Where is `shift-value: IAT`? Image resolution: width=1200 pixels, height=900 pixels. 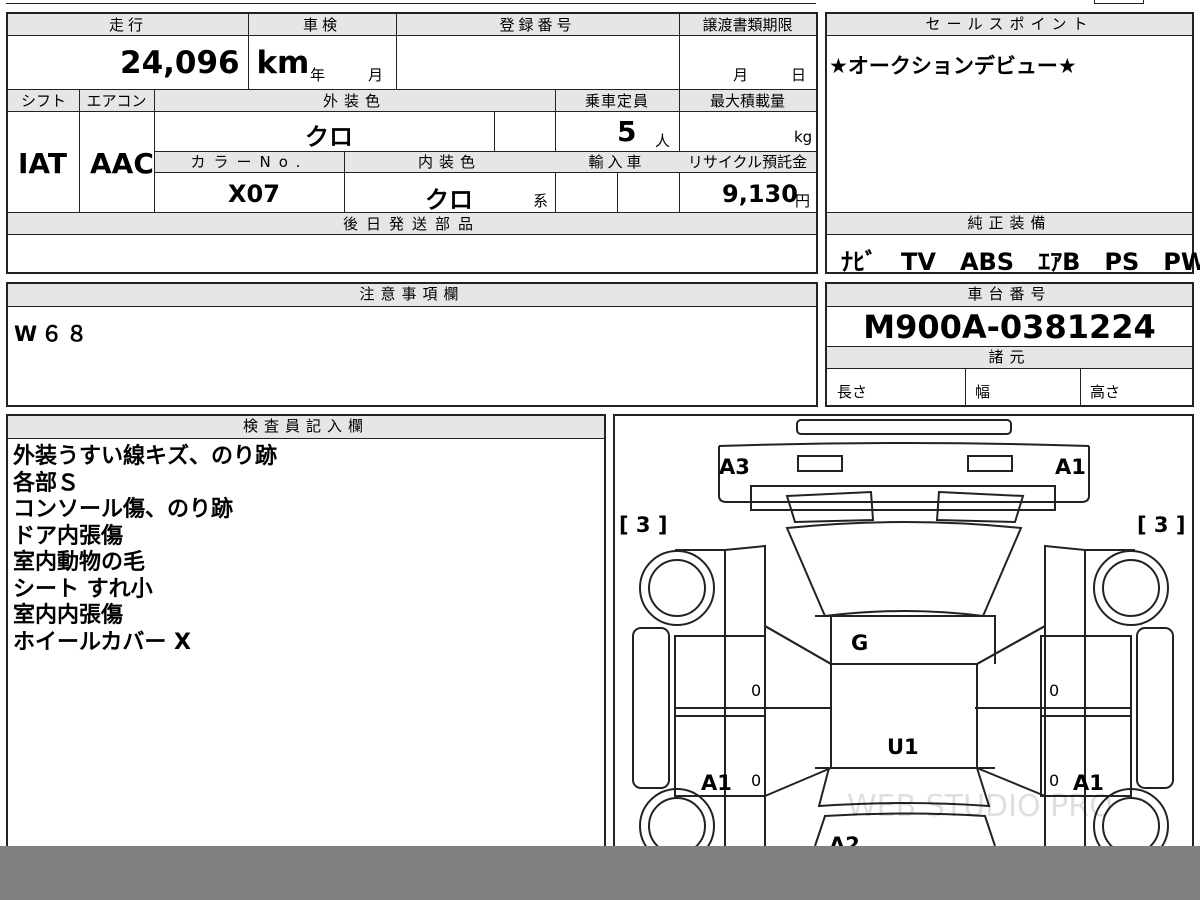 shift-value: IAT is located at coordinates (43, 163).